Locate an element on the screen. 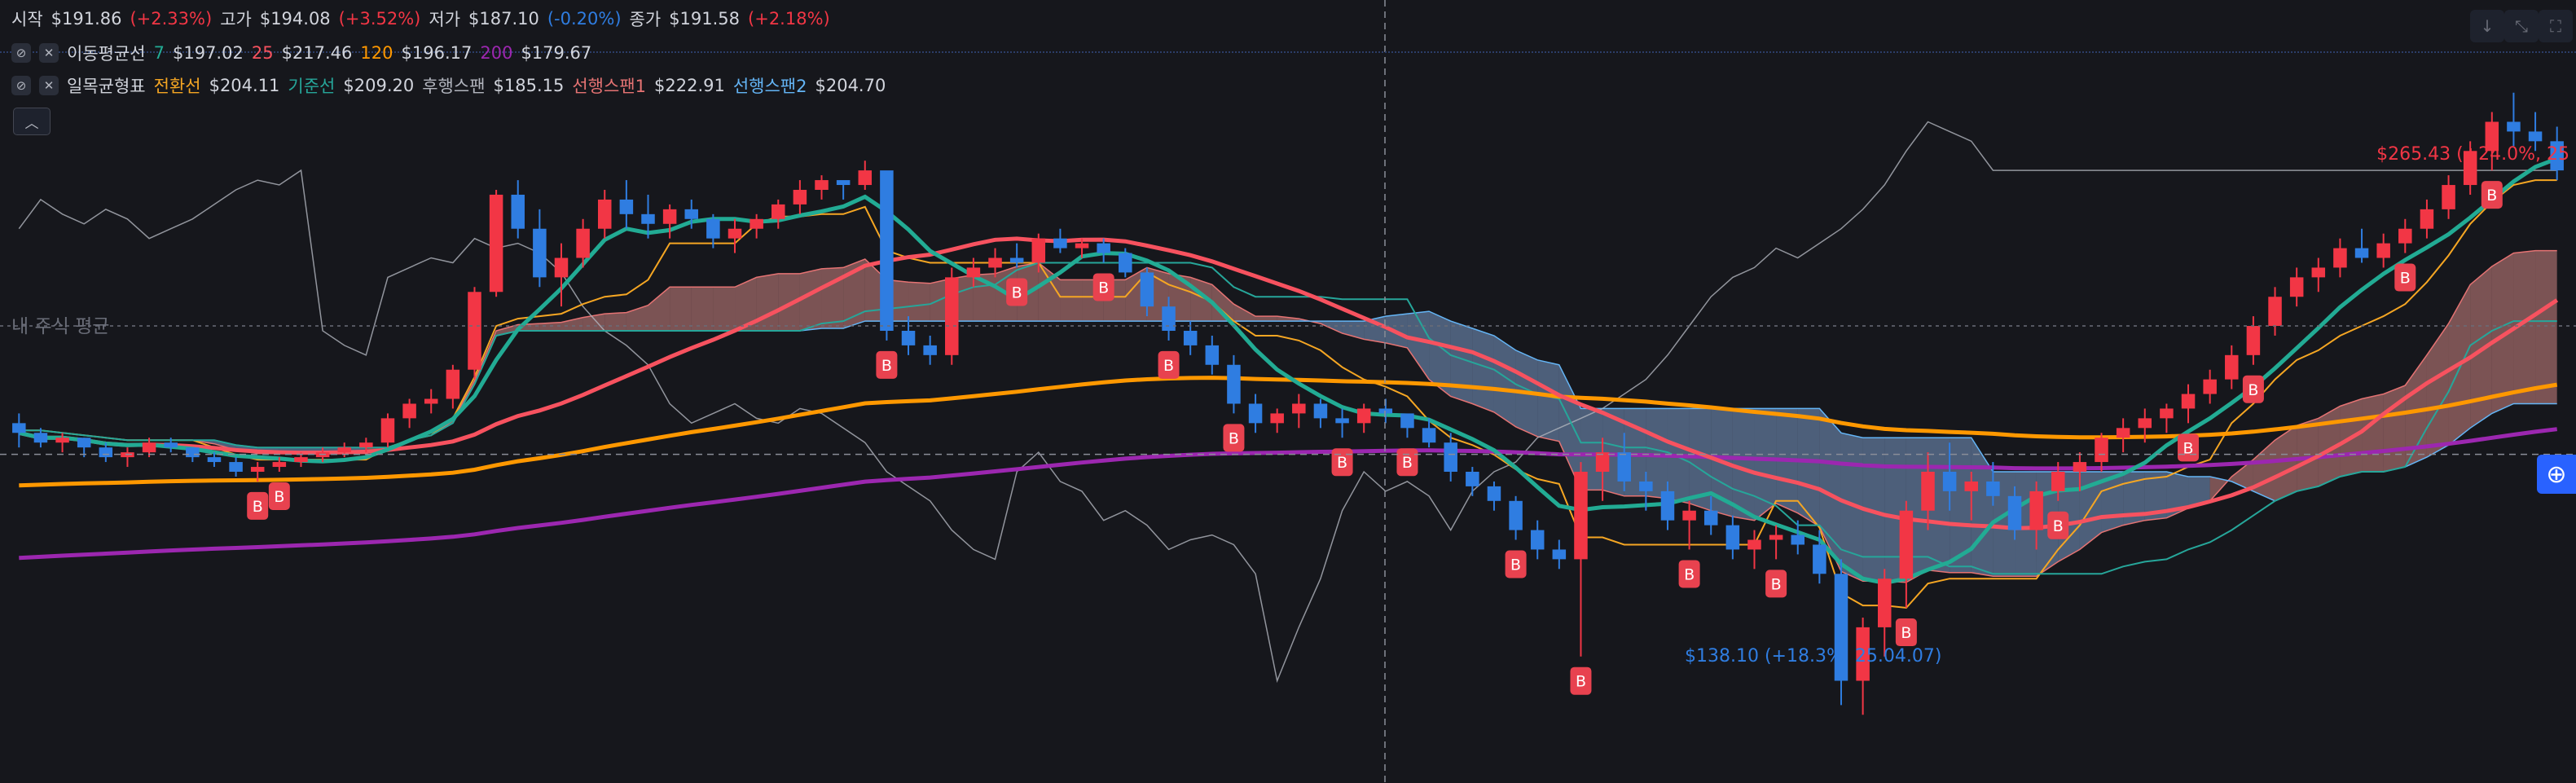 The height and width of the screenshot is (783, 2576). high-price-marker: $265.43 (+24.0%, 25 is located at coordinates (2472, 154).